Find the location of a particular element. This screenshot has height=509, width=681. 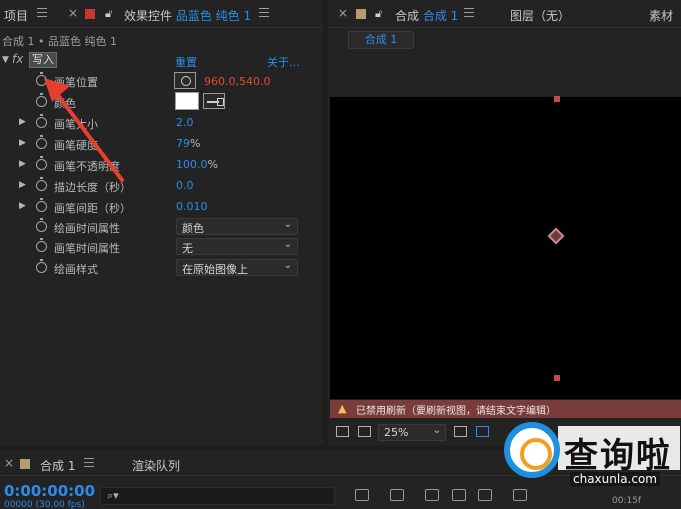

frame-count: 00000 (30.00 fps) is located at coordinates (44, 504).